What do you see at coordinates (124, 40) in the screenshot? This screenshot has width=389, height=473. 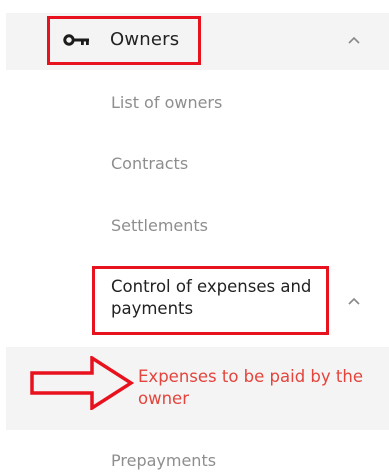 I see `highlight-box-owners` at bounding box center [124, 40].